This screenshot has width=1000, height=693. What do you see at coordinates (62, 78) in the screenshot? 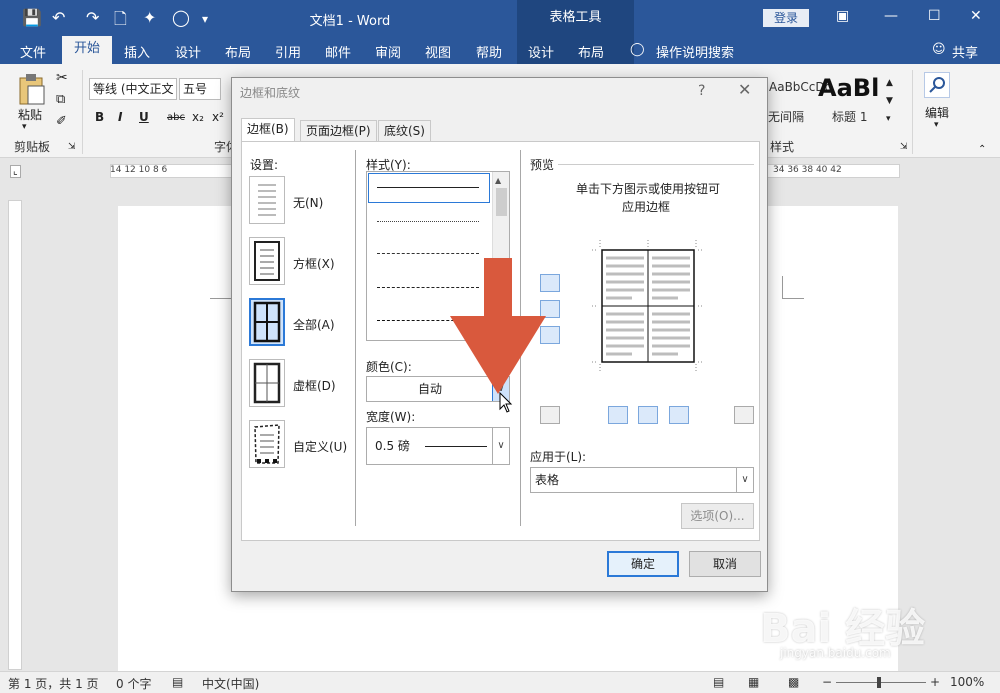
I see `cut-icon: ✂` at bounding box center [62, 78].